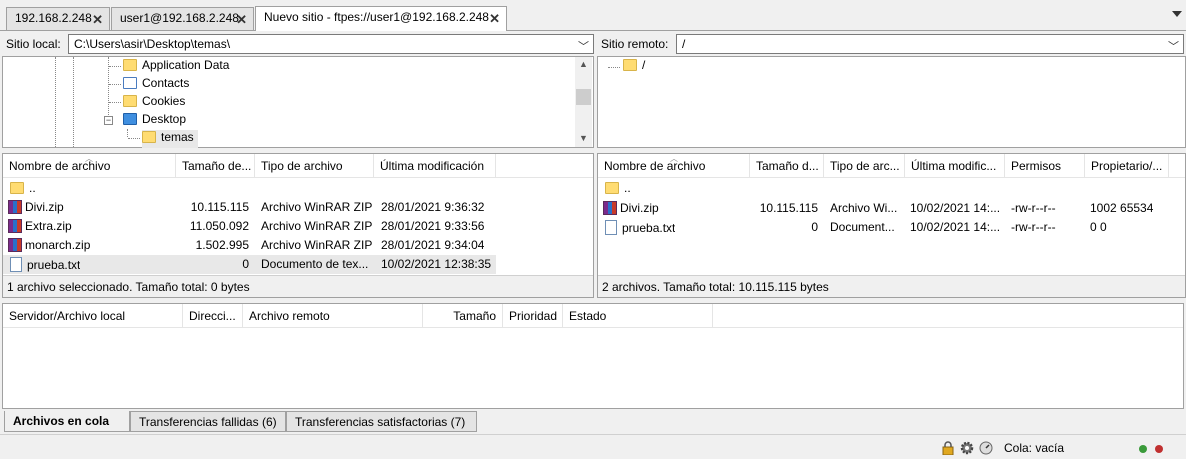  What do you see at coordinates (108, 120) in the screenshot?
I see `collapse-icon: −` at bounding box center [108, 120].